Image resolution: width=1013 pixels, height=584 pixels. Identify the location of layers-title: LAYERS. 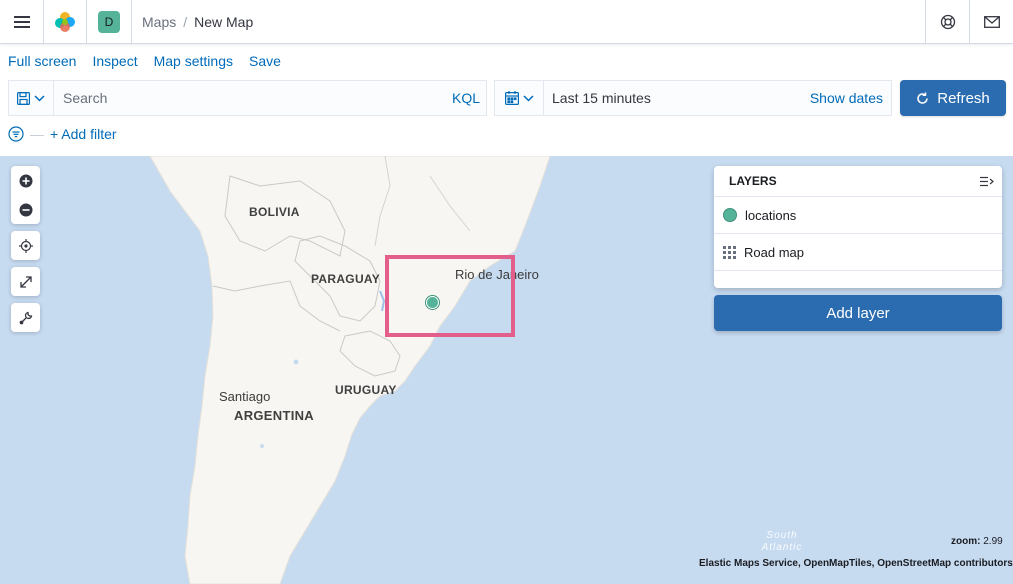
(753, 181).